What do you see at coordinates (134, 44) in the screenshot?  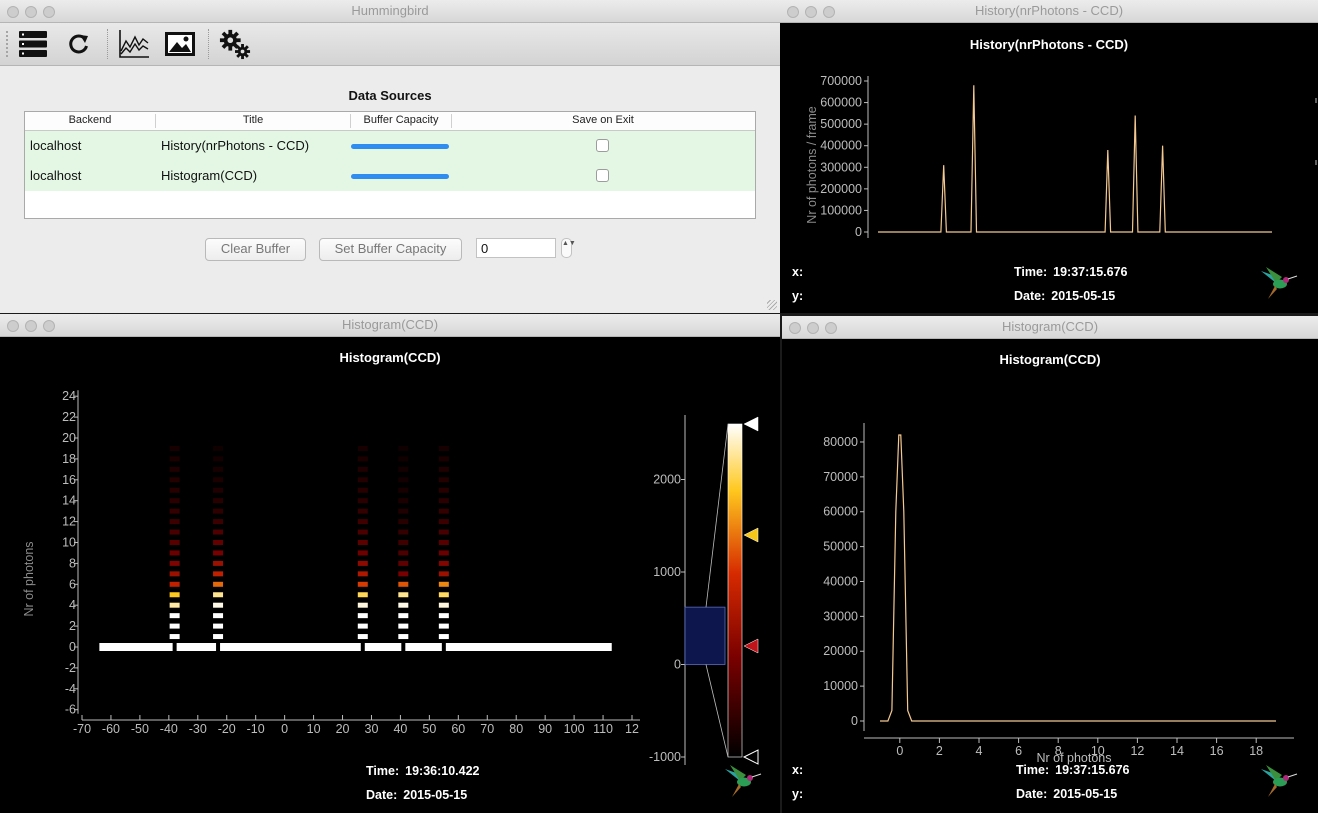 I see `line-plot-button` at bounding box center [134, 44].